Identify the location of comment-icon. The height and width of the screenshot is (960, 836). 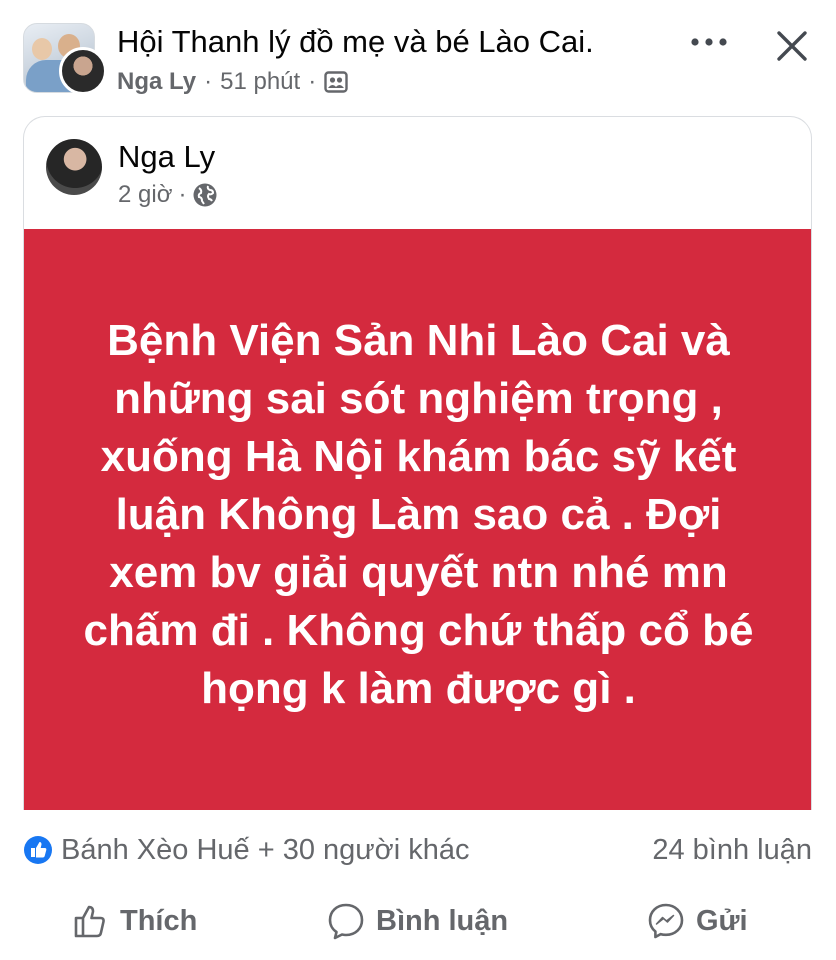
(346, 921).